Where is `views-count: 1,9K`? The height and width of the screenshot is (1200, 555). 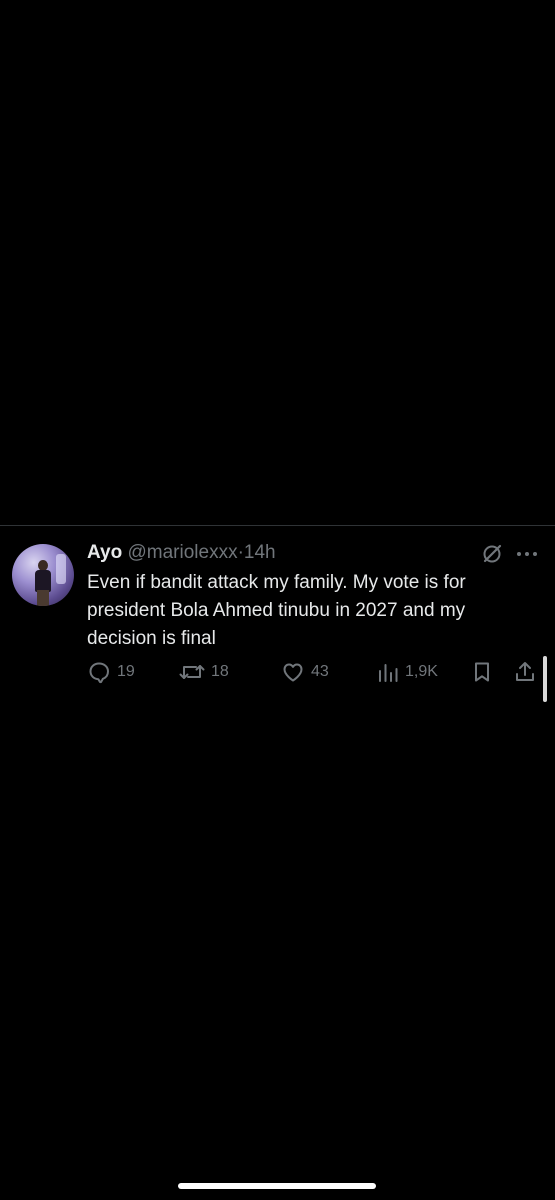
views-count: 1,9K is located at coordinates (421, 671).